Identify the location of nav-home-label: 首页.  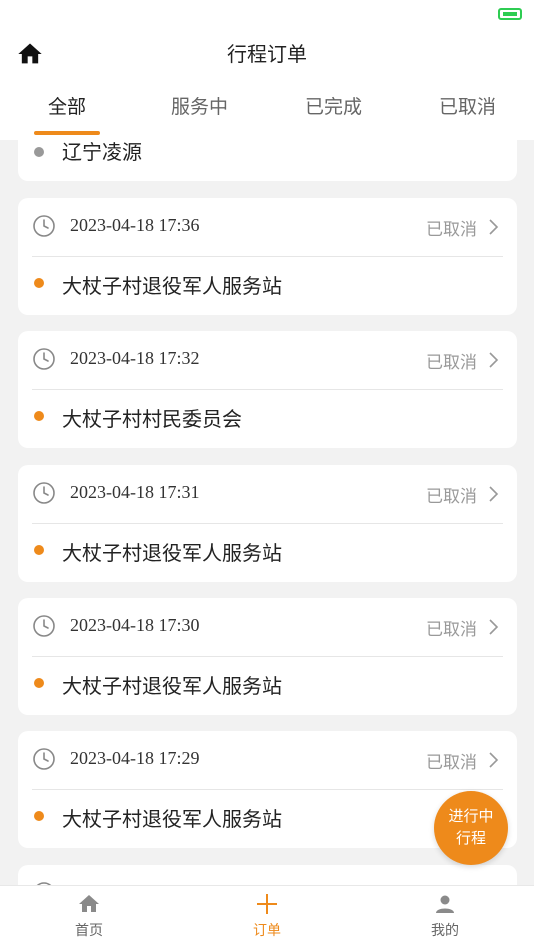
(89, 931).